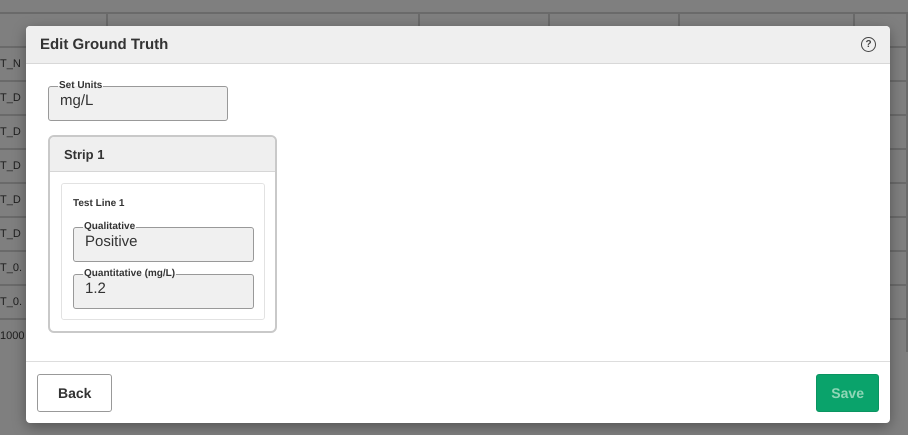  What do you see at coordinates (868, 44) in the screenshot?
I see `help-icon: ?` at bounding box center [868, 44].